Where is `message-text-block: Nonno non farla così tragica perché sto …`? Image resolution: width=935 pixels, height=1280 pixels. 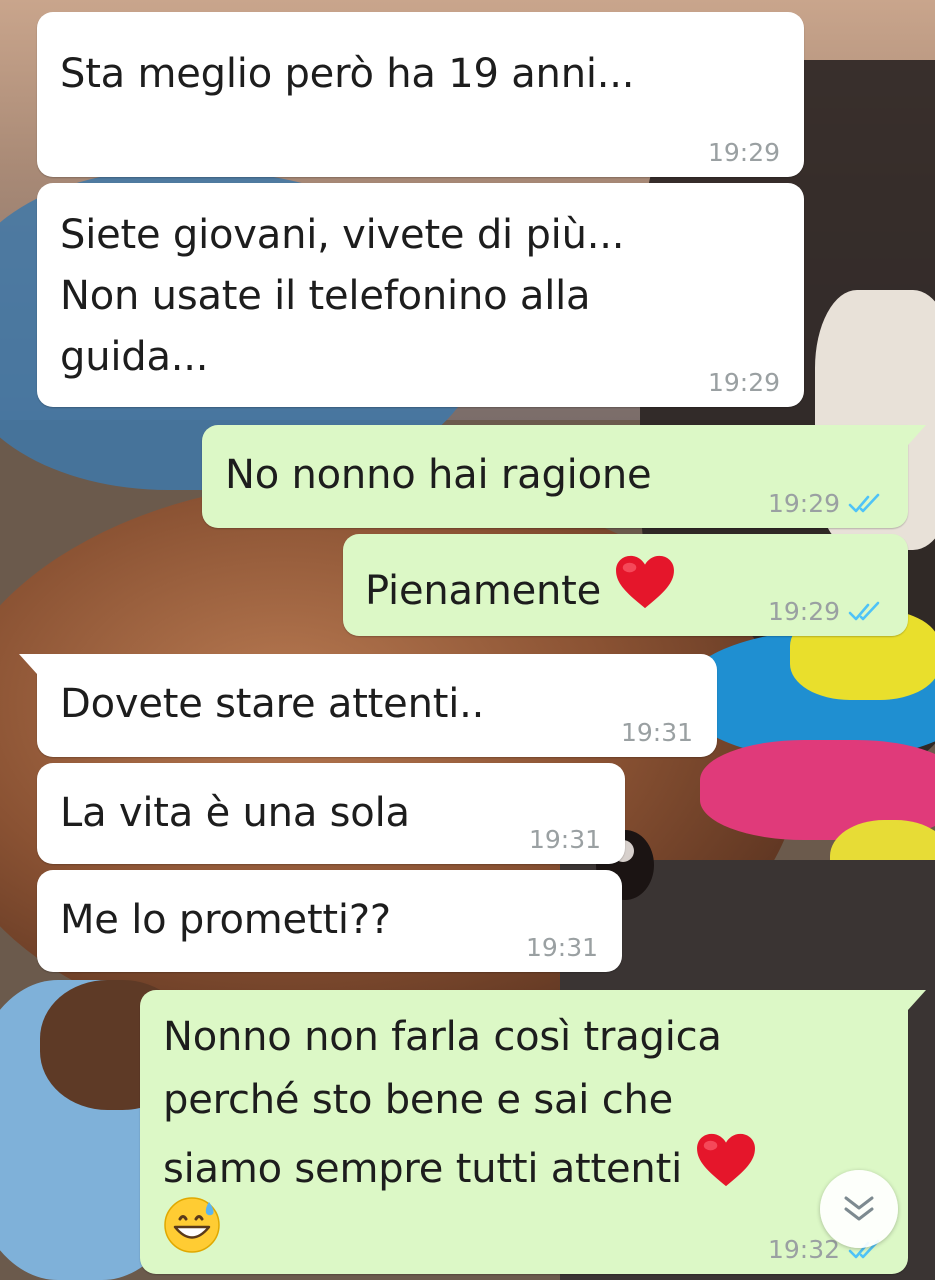 message-text-block: Nonno non farla così tragica perché sto … is located at coordinates (460, 1103).